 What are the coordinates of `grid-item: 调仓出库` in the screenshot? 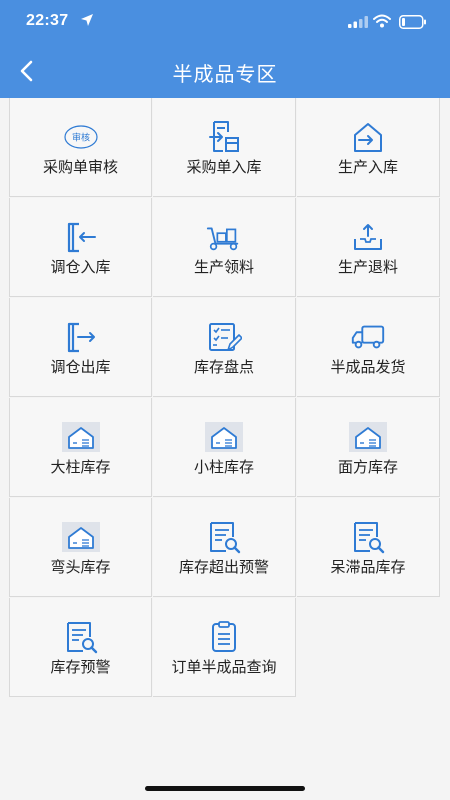 It's located at (80, 347).